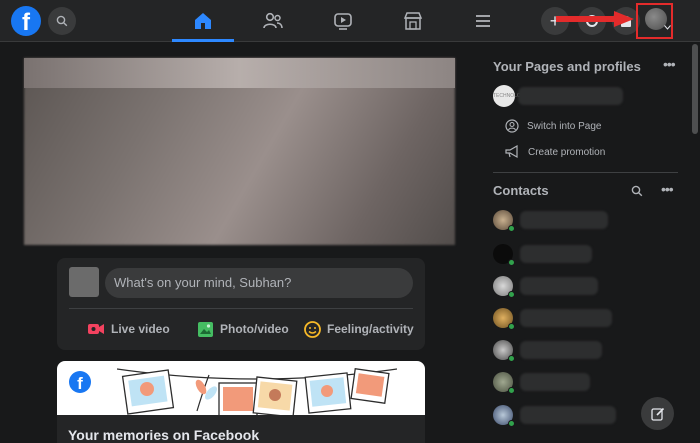 The image size is (700, 443). What do you see at coordinates (84, 282) in the screenshot?
I see `composer-avatar` at bounding box center [84, 282].